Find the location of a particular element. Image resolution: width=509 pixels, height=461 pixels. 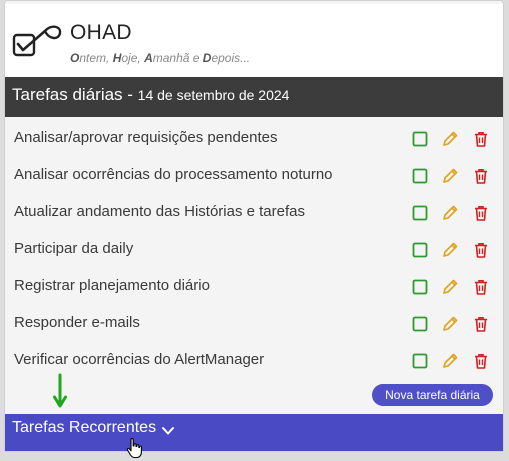

section-date: 14 de setembro de 2024 is located at coordinates (213, 95).